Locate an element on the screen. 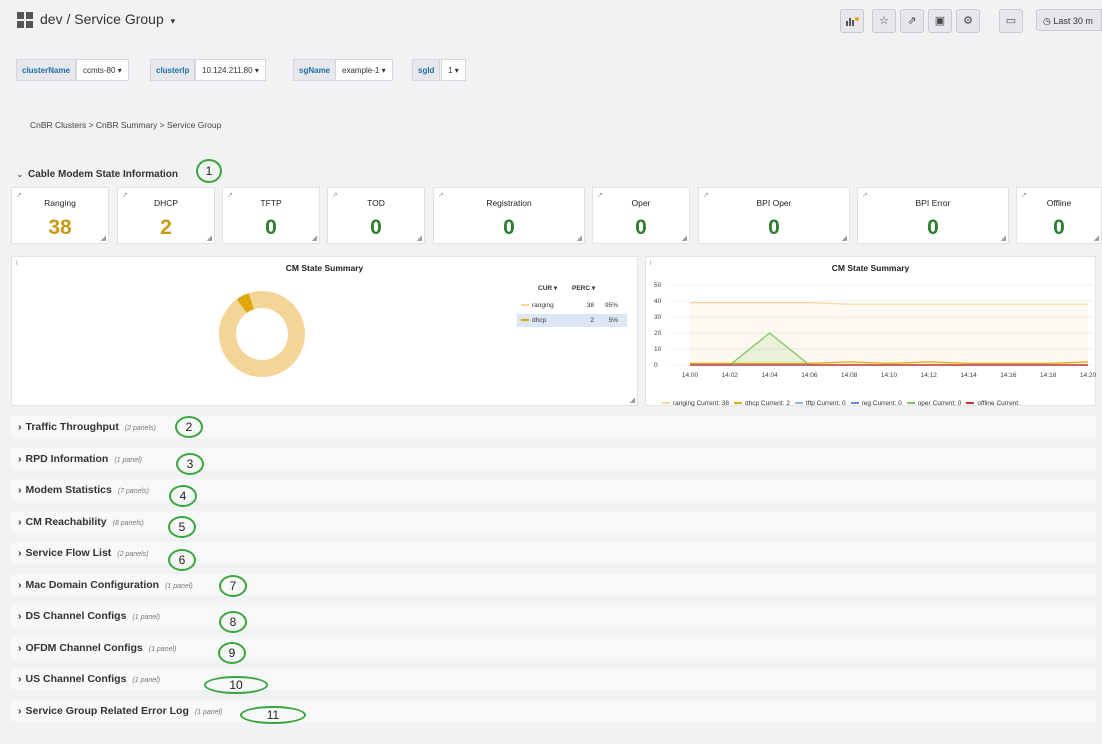  row-us-channel-configs is located at coordinates (553, 679).